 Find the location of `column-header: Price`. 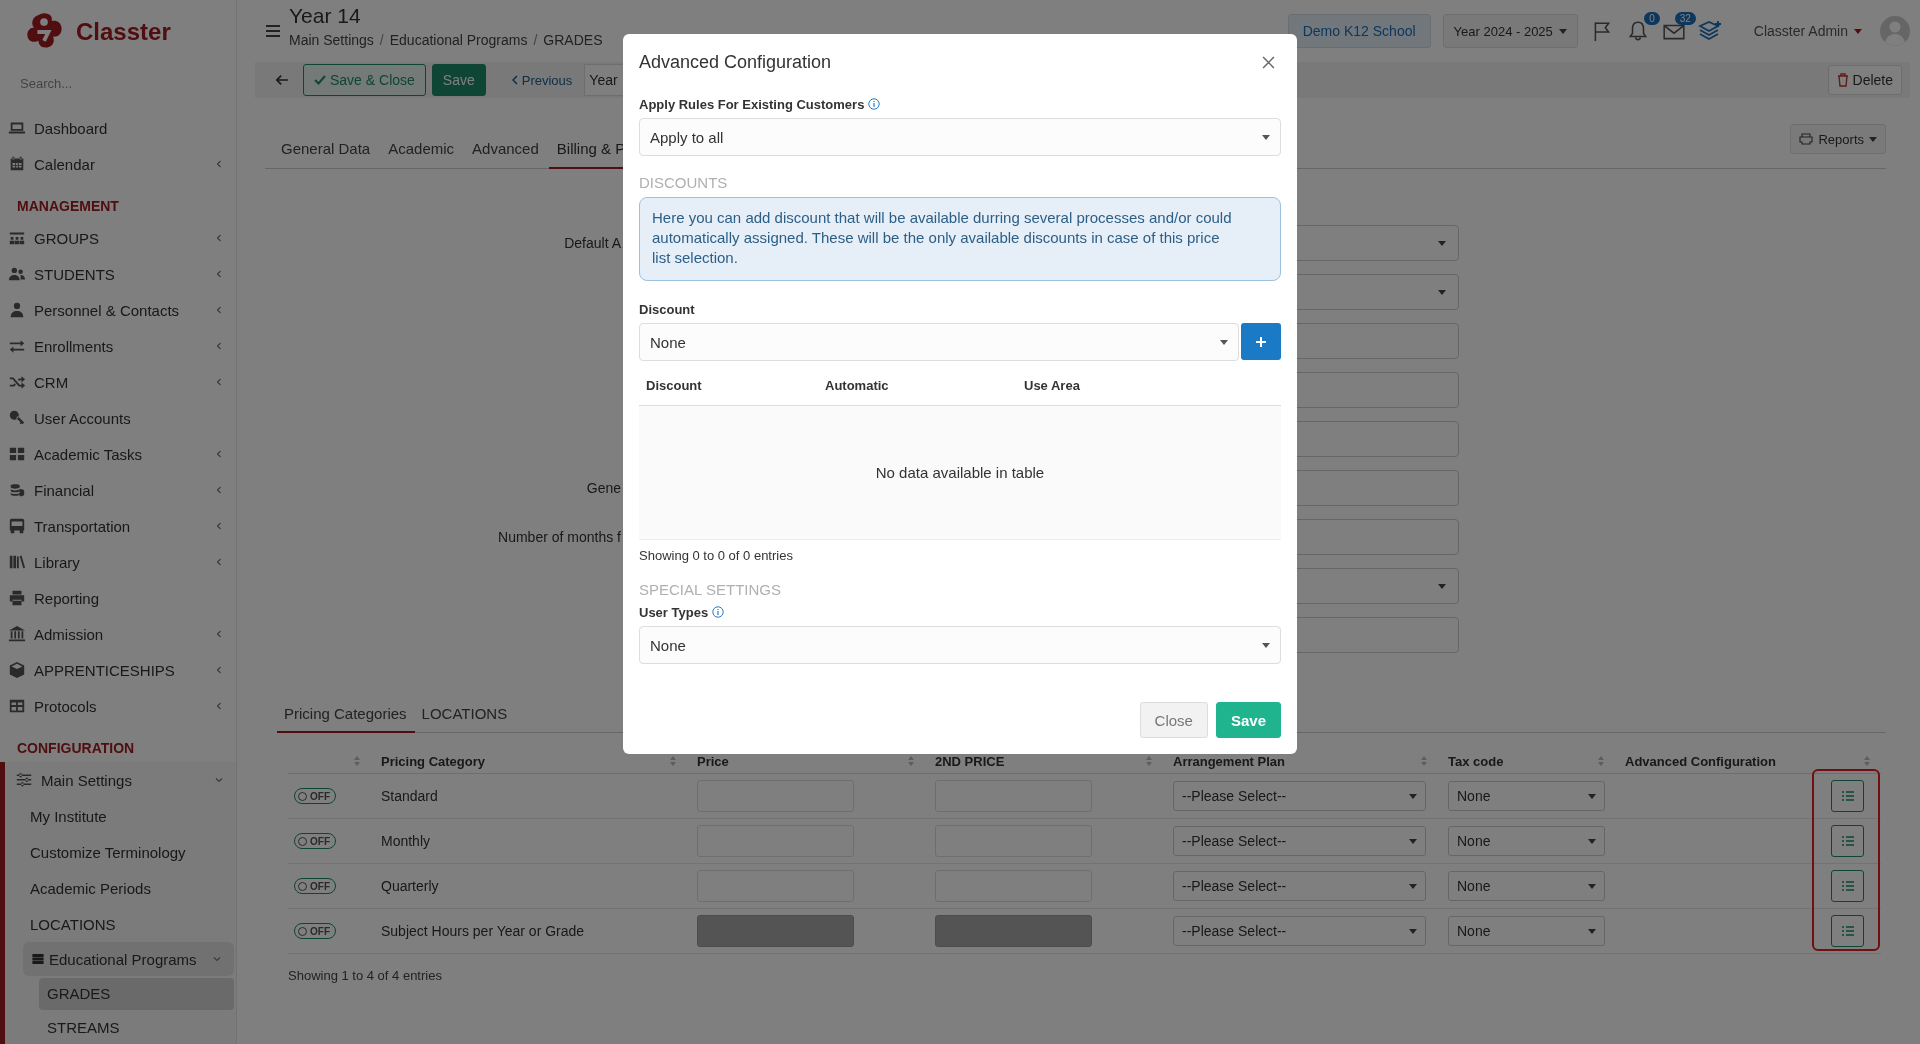

column-header: Price is located at coordinates (713, 761).